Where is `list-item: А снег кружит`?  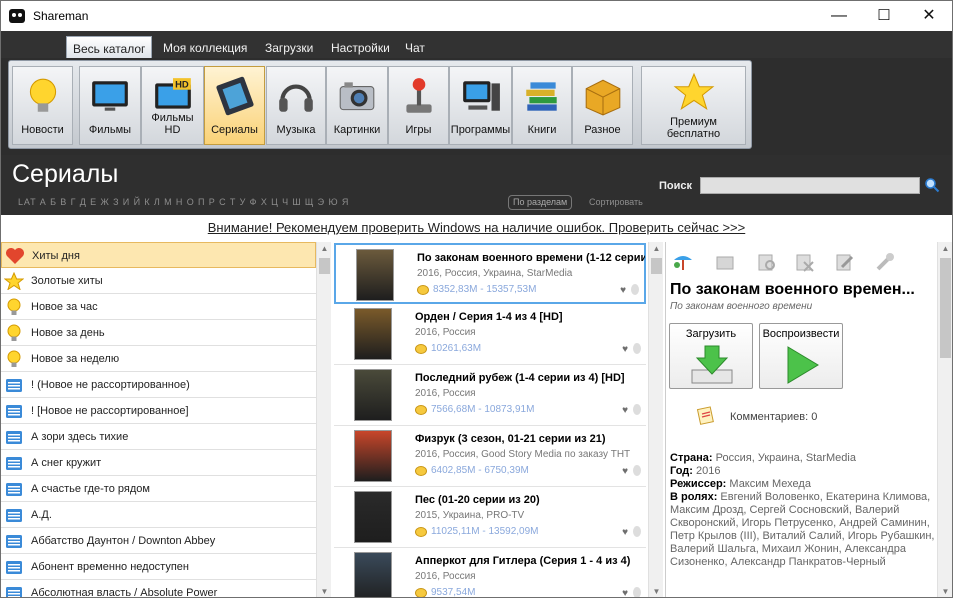 list-item: А снег кружит is located at coordinates (158, 463).